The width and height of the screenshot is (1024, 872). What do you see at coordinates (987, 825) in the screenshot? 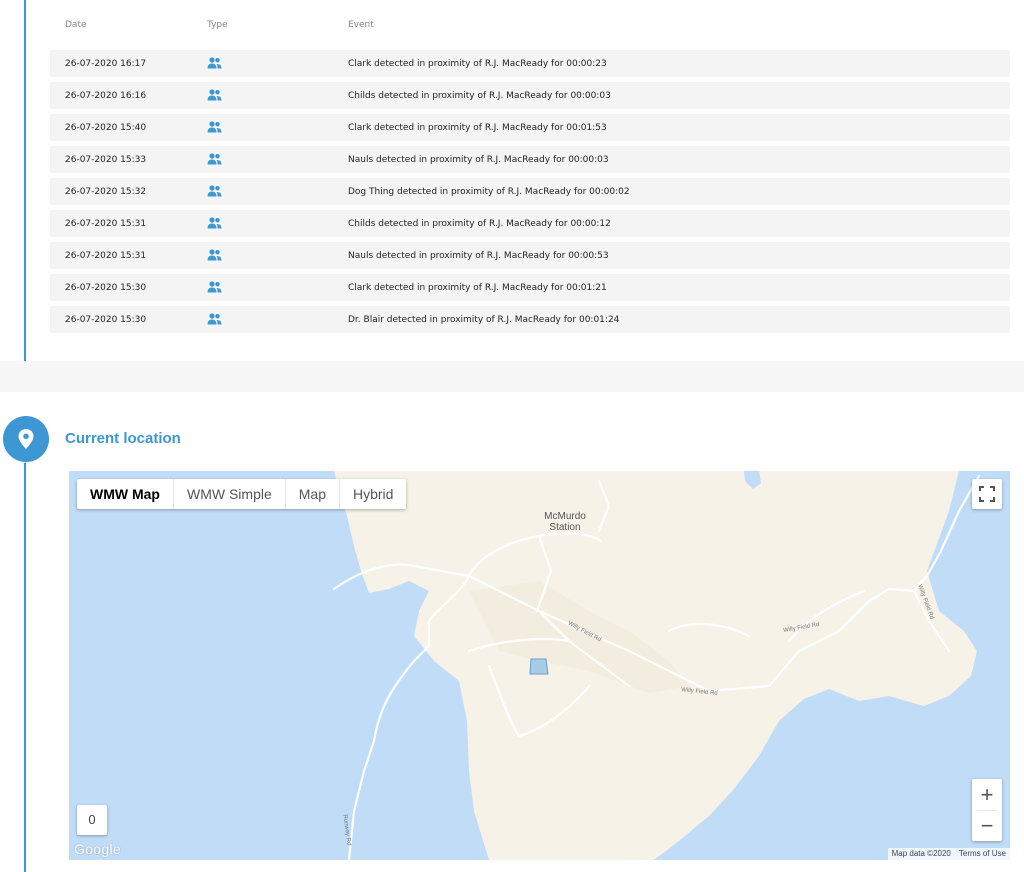
I see `zoom-out-button: −` at bounding box center [987, 825].